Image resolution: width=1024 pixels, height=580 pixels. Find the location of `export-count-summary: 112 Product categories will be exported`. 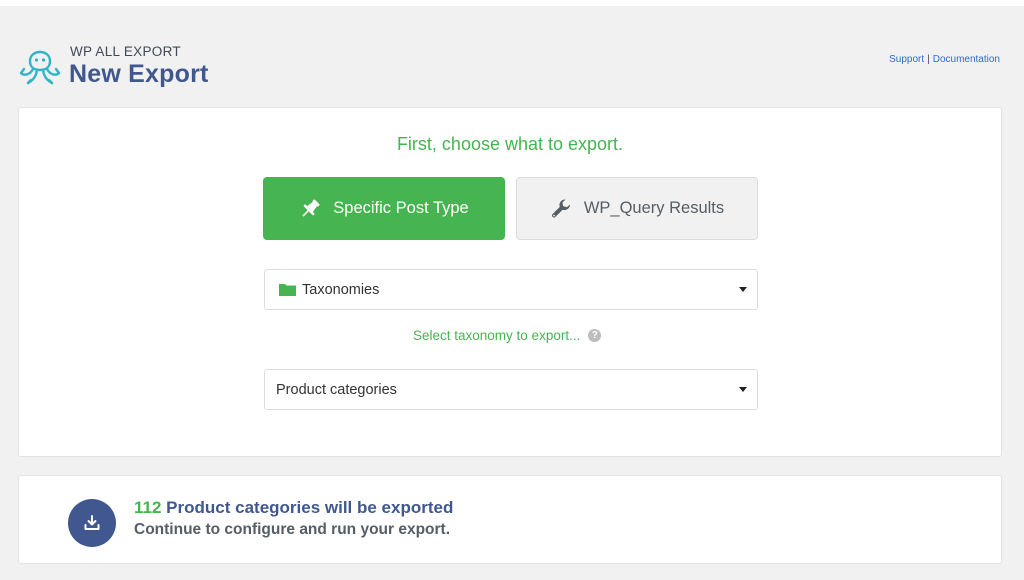

export-count-summary: 112 Product categories will be exported is located at coordinates (293, 508).